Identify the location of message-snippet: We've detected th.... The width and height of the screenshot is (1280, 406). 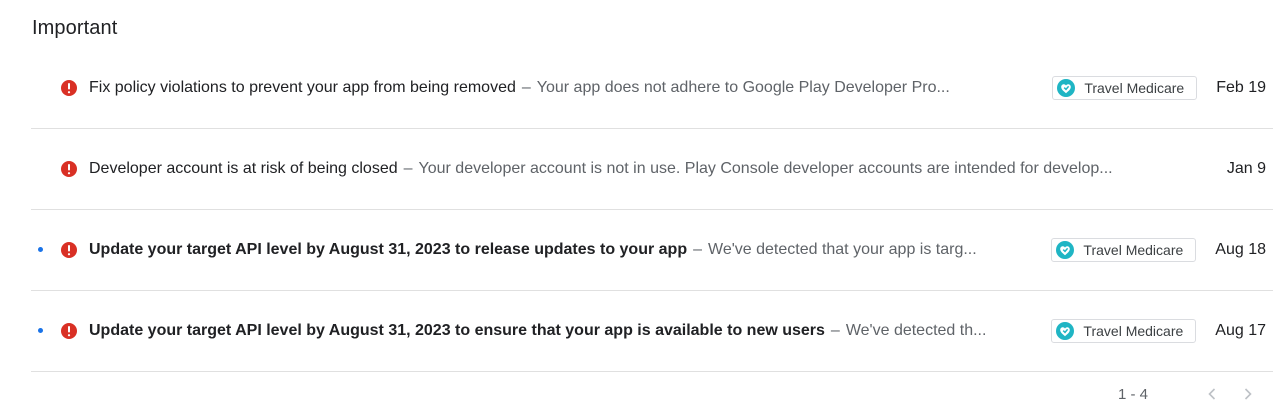
(916, 330).